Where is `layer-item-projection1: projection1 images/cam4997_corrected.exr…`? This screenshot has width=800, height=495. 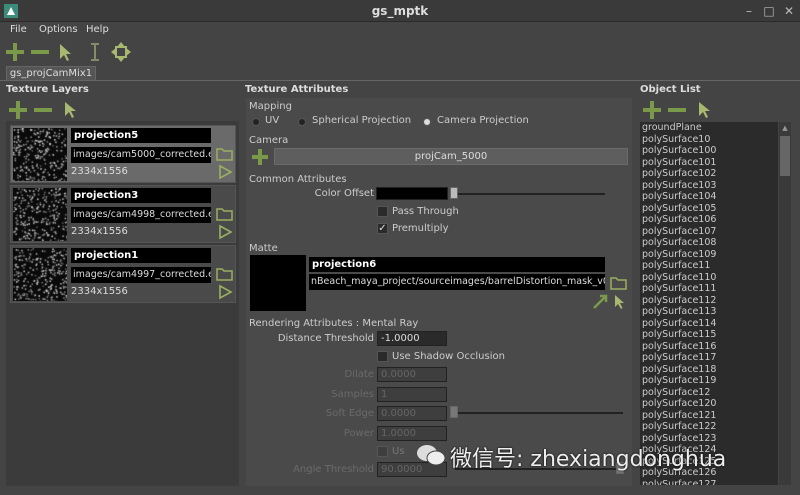 layer-item-projection1: projection1 images/cam4997_corrected.exr… is located at coordinates (123, 274).